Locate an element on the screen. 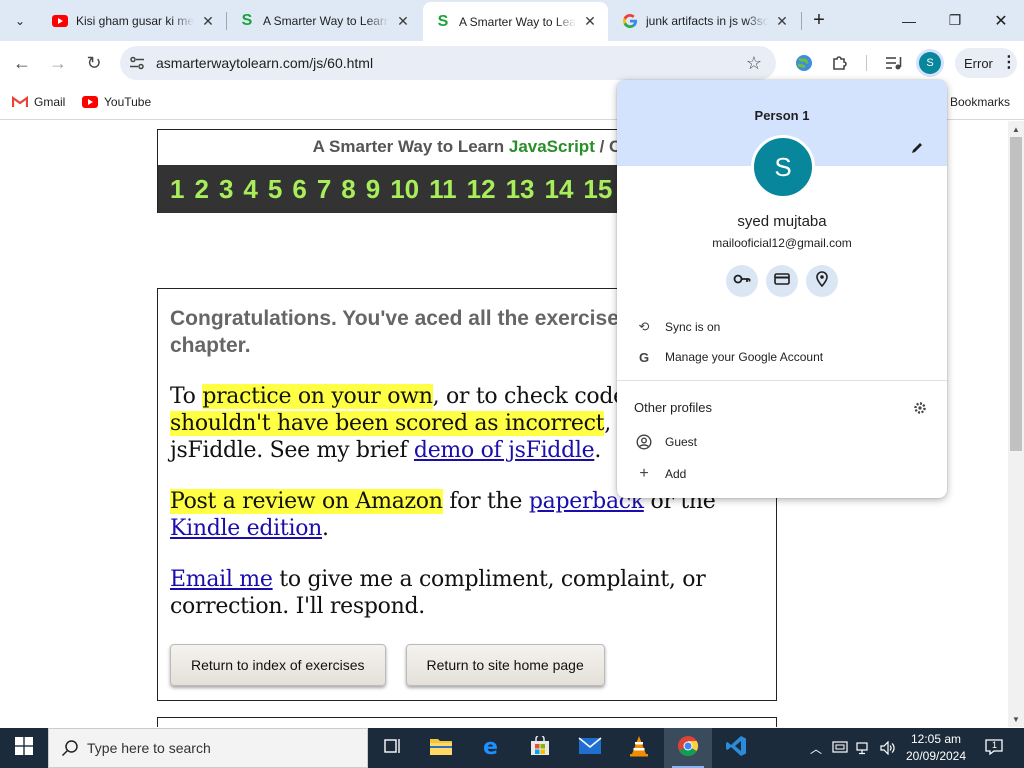  tab-search-button: ⌄ is located at coordinates (20, 20).